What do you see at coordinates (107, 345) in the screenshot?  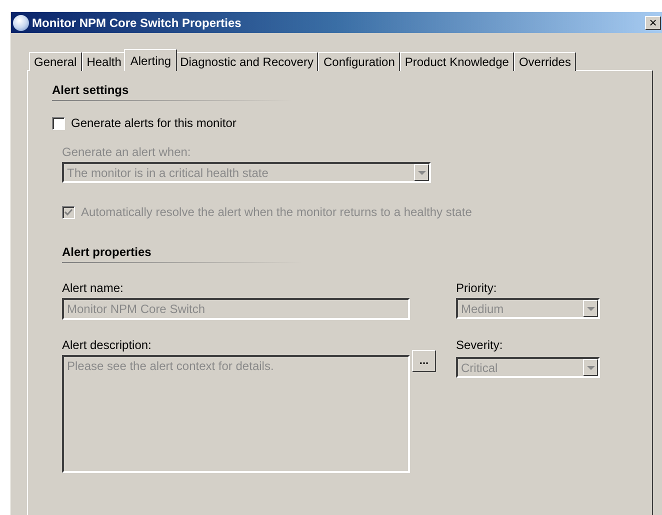 I see `field-label: Alert description:` at bounding box center [107, 345].